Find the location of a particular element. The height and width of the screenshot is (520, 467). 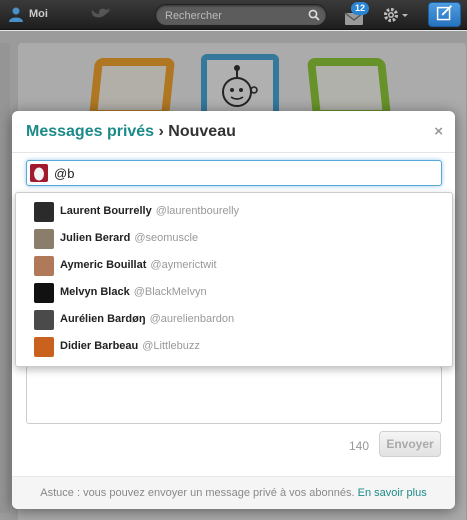

me-label: Moi is located at coordinates (38, 14).